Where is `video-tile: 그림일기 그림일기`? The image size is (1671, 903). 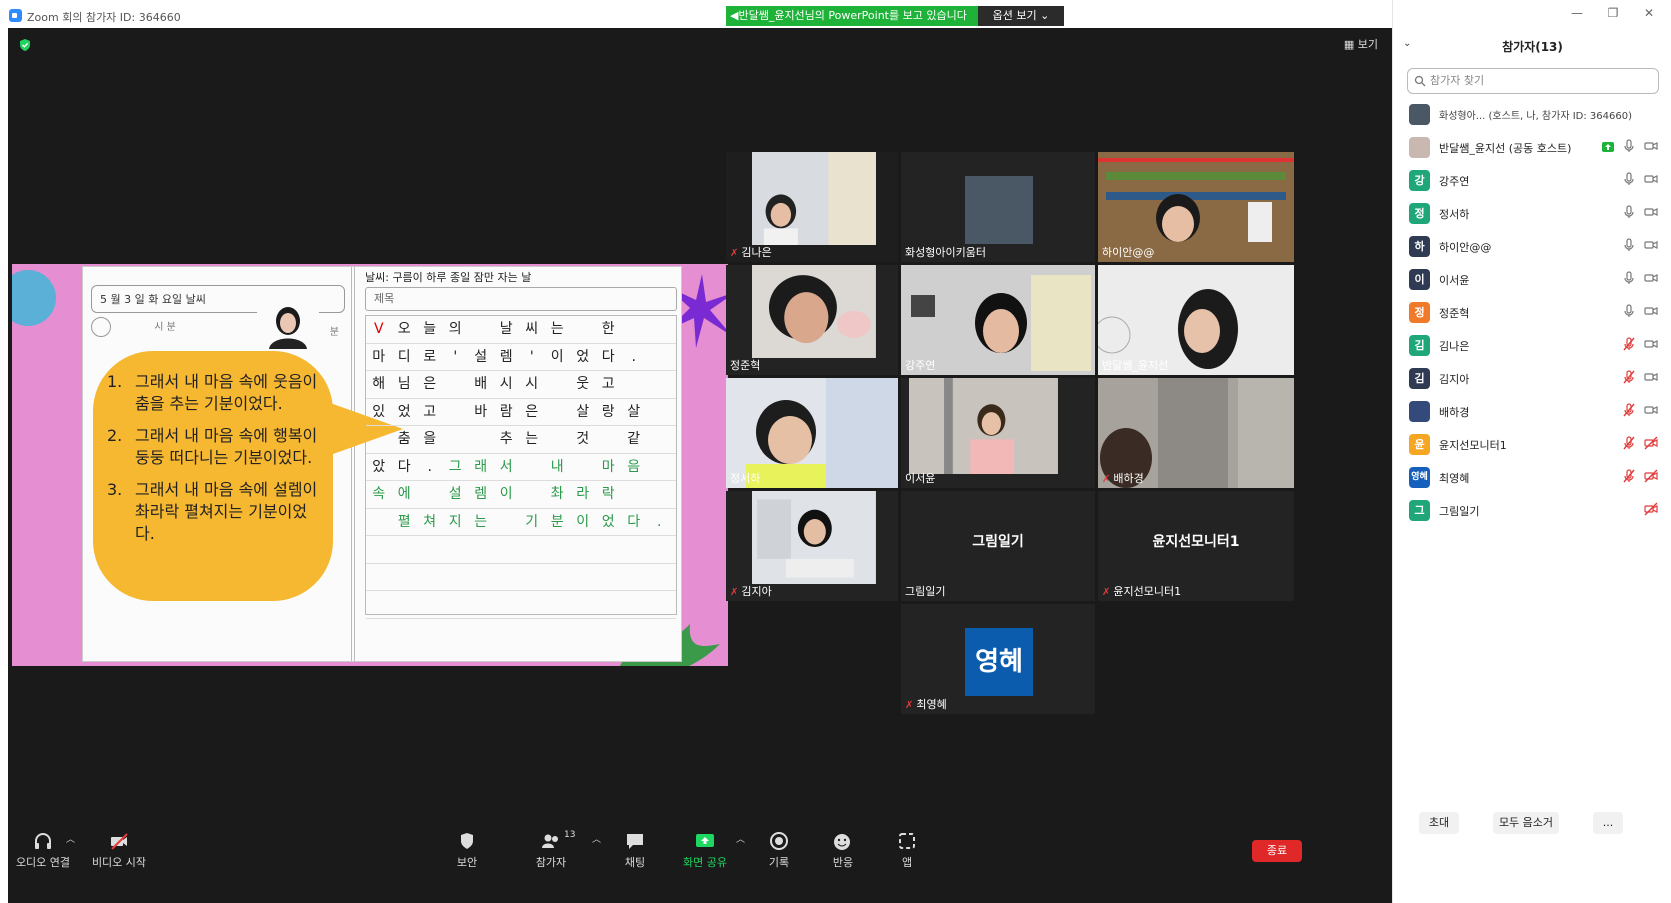
video-tile: 그림일기 그림일기 is located at coordinates (998, 546).